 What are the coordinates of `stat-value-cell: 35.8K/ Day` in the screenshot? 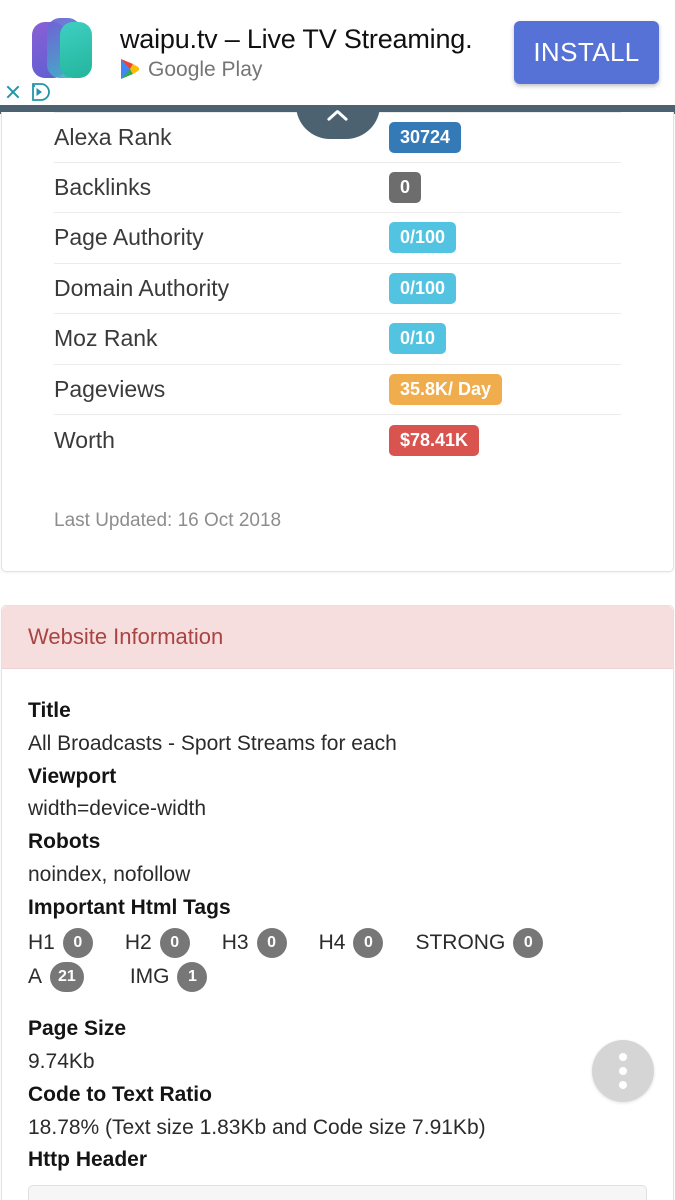 It's located at (505, 389).